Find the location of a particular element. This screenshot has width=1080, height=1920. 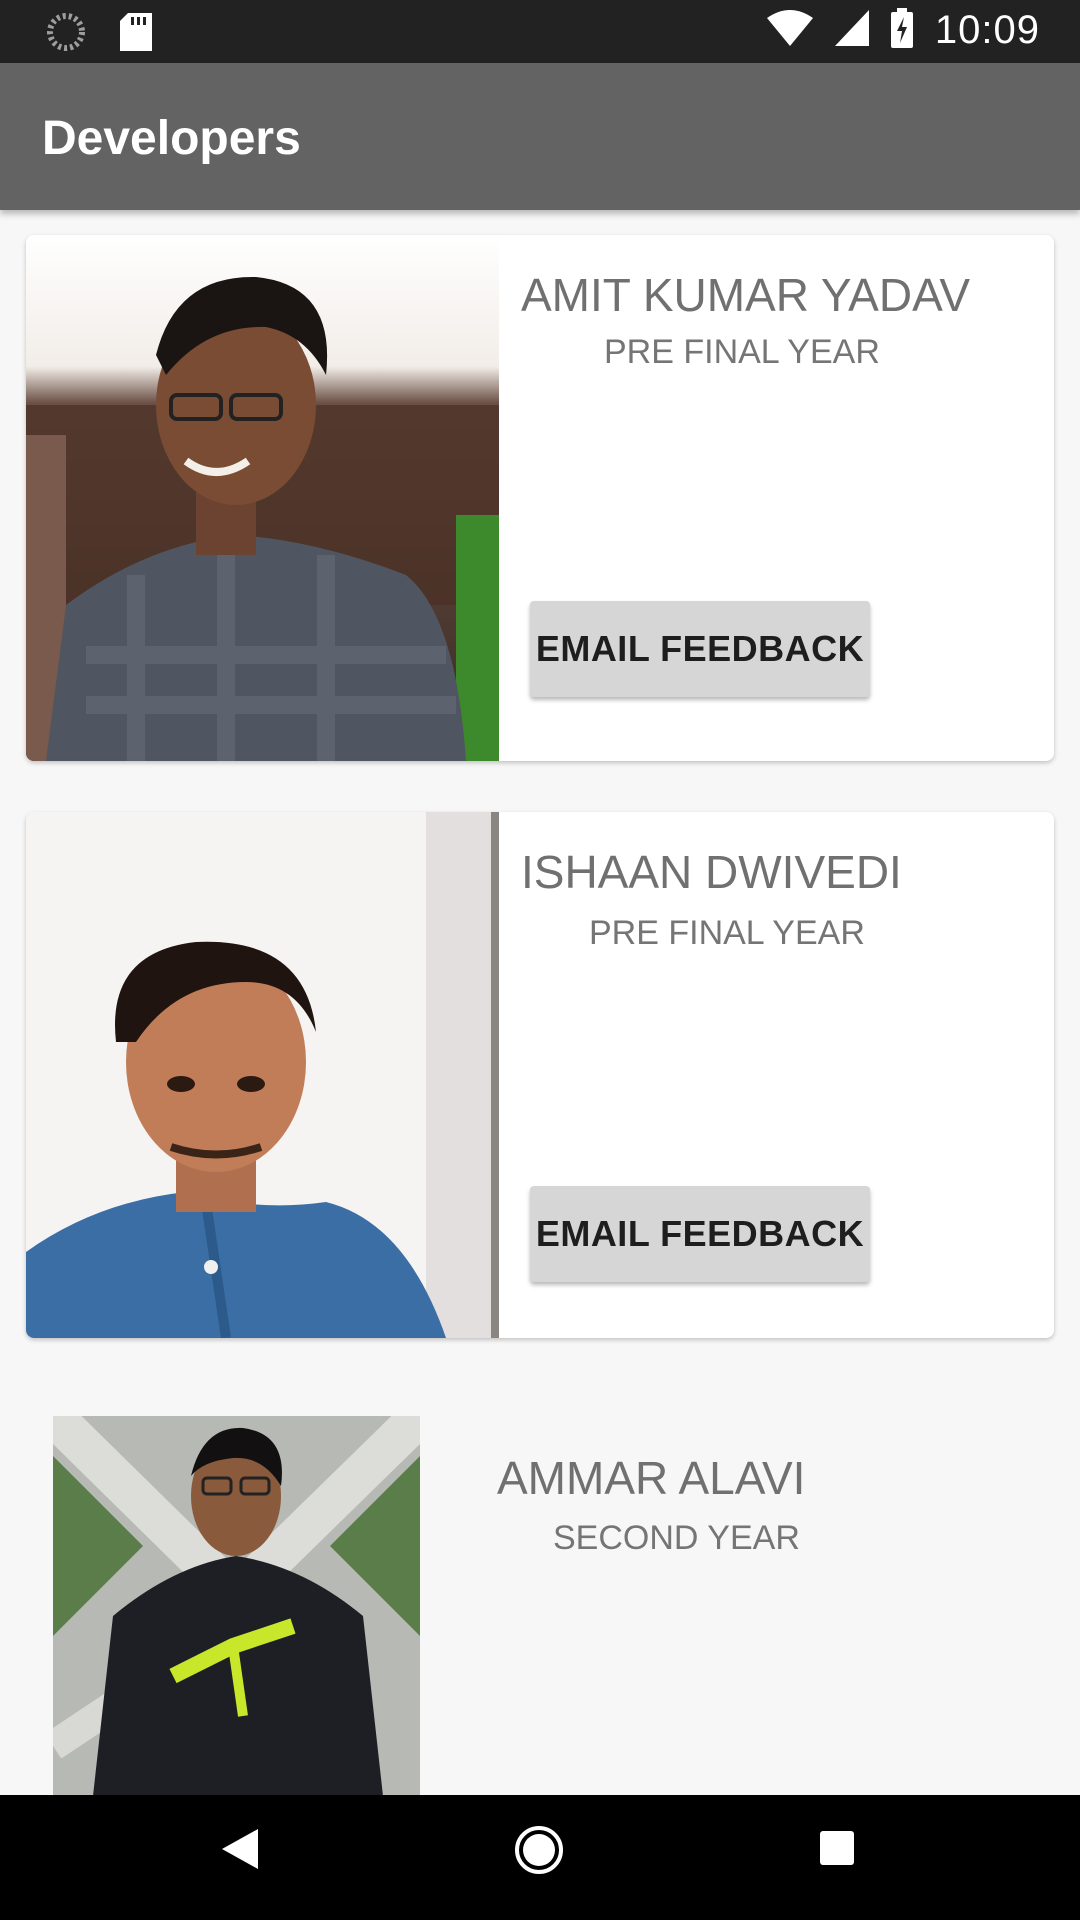

status-bar: 10:09 is located at coordinates (540, 31).